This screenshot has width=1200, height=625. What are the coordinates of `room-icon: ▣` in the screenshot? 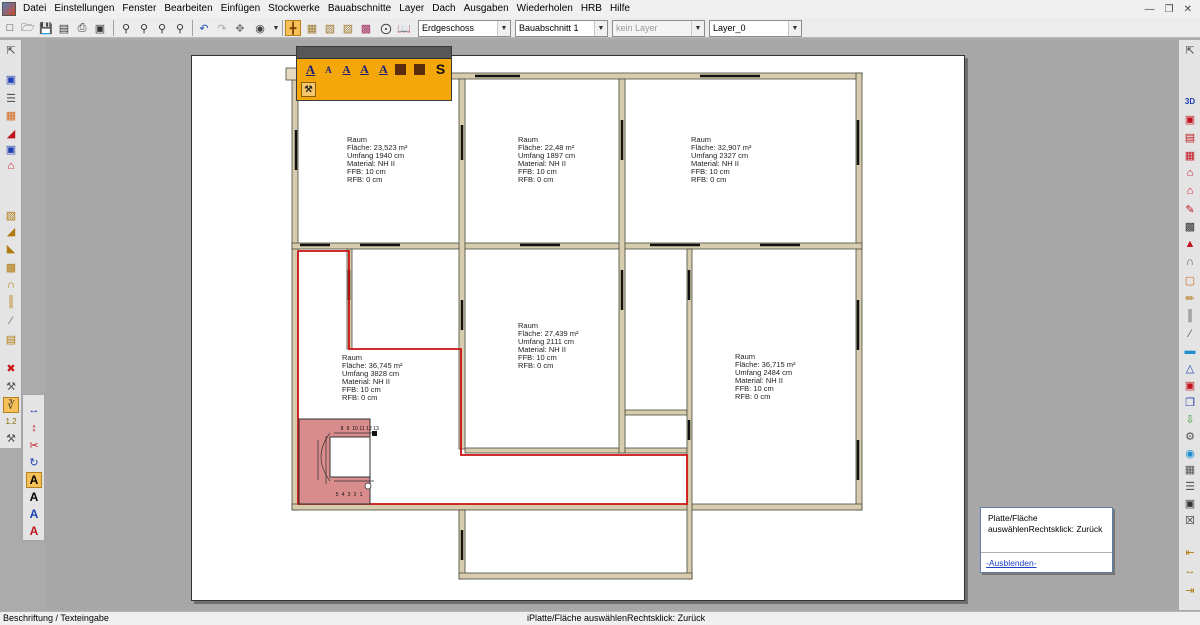 It's located at (11, 149).